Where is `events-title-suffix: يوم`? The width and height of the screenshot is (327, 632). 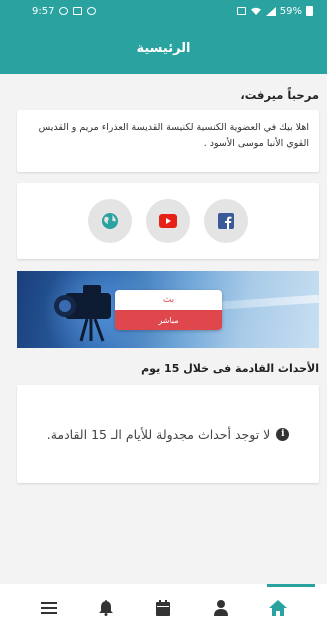 events-title-suffix: يوم is located at coordinates (151, 368).